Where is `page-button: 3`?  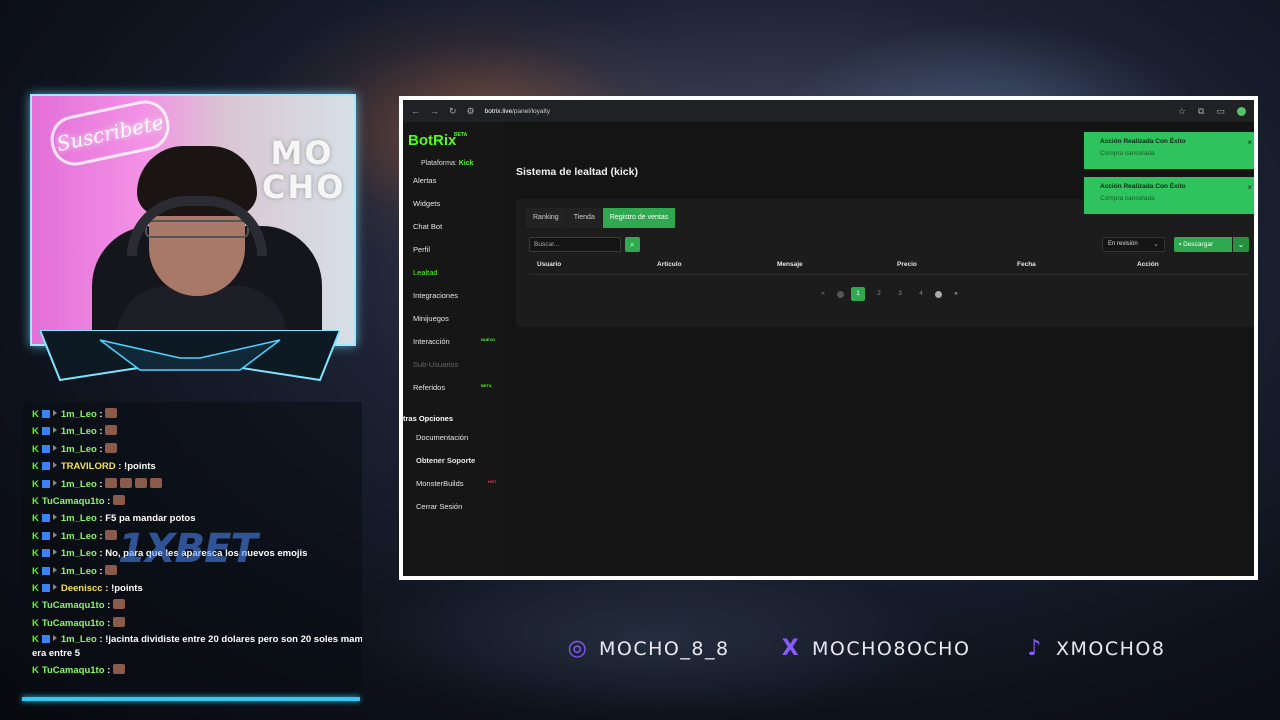
page-button: 3 is located at coordinates (900, 294).